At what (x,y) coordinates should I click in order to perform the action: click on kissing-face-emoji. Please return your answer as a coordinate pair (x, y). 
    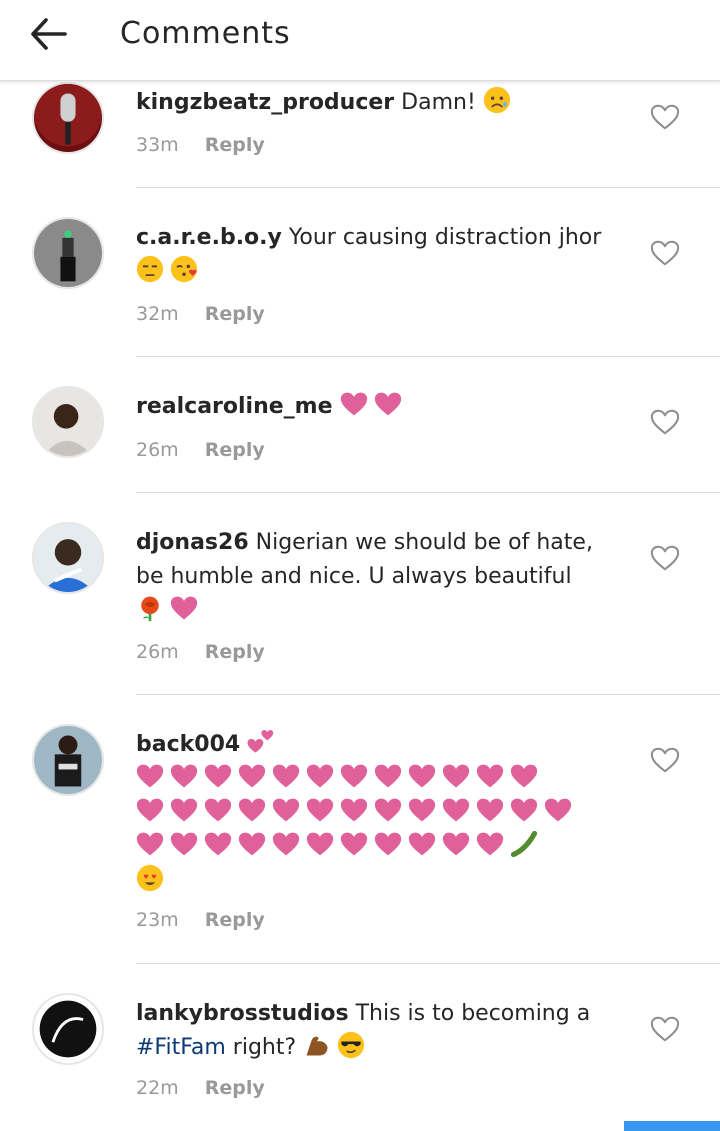
    Looking at the image, I should click on (184, 269).